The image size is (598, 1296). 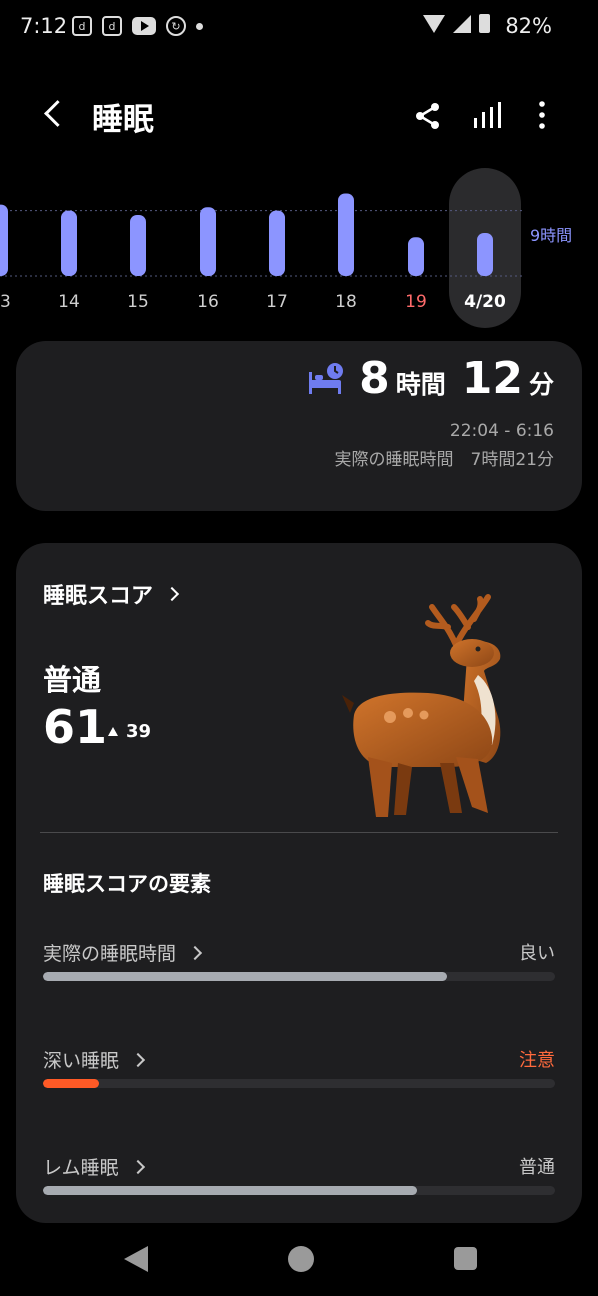 What do you see at coordinates (69, 302) in the screenshot?
I see `chart-tick-label: 14` at bounding box center [69, 302].